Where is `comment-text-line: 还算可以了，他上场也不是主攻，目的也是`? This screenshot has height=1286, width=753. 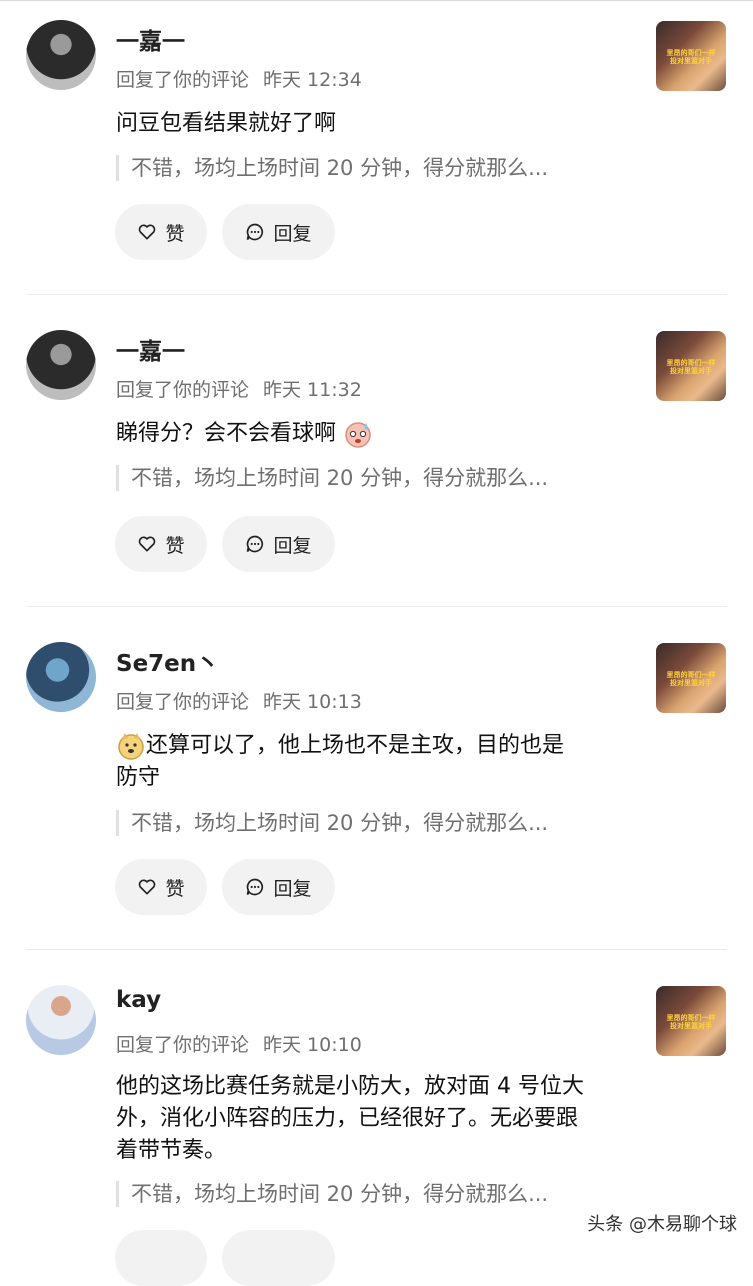
comment-text-line: 还算可以了，他上场也不是主攻，目的也是 is located at coordinates (355, 745).